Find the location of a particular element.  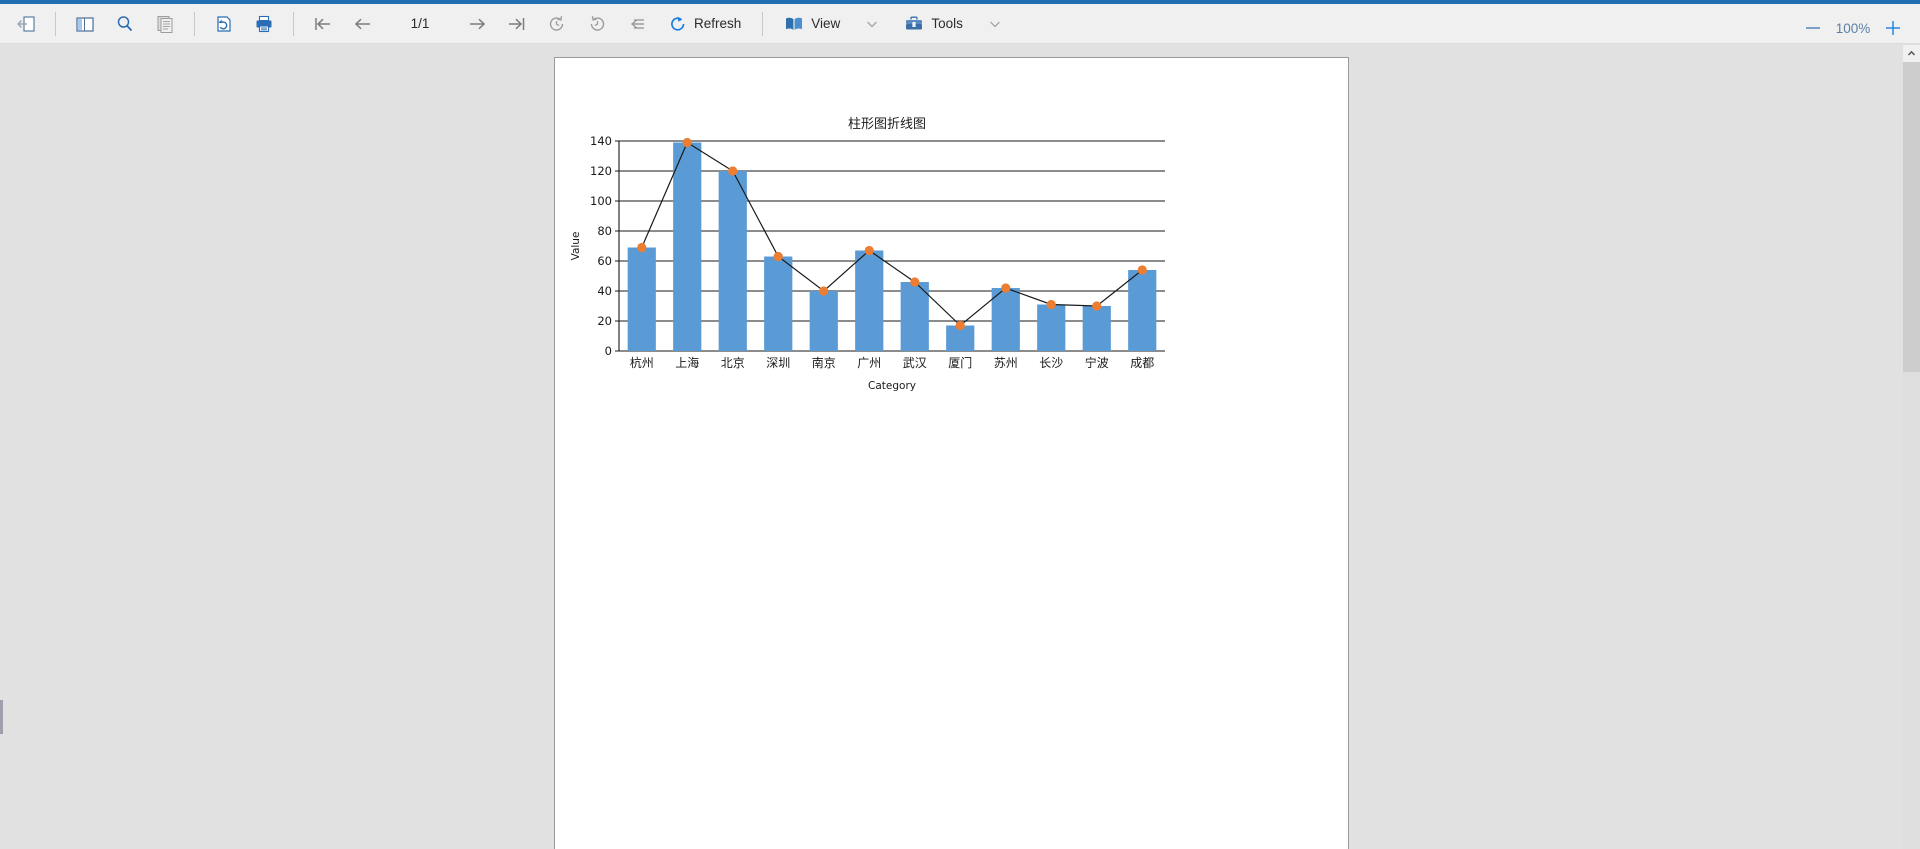

view-menu-chevron is located at coordinates (872, 24).